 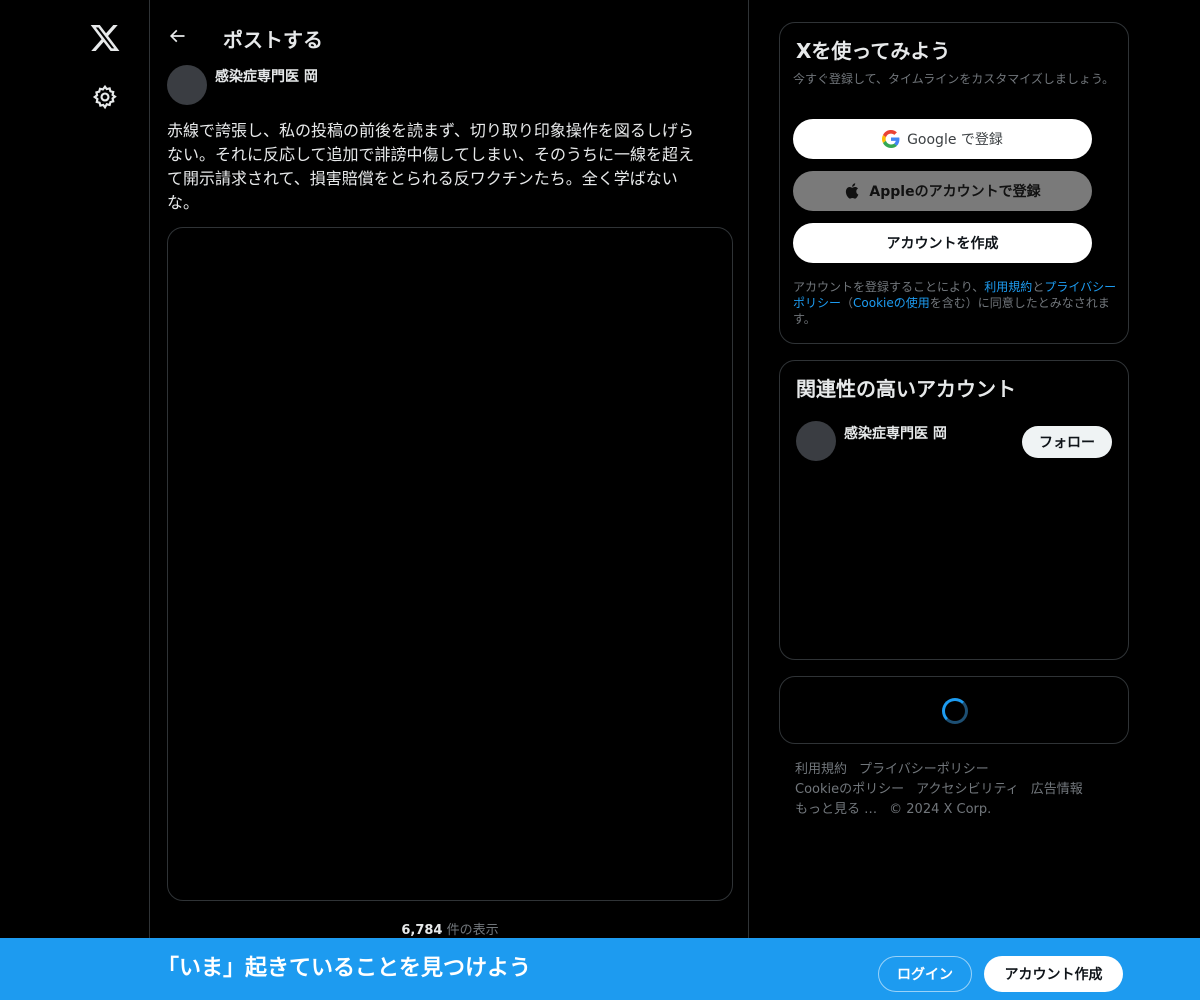 What do you see at coordinates (847, 303) in the screenshot?
I see `terms-paren: （` at bounding box center [847, 303].